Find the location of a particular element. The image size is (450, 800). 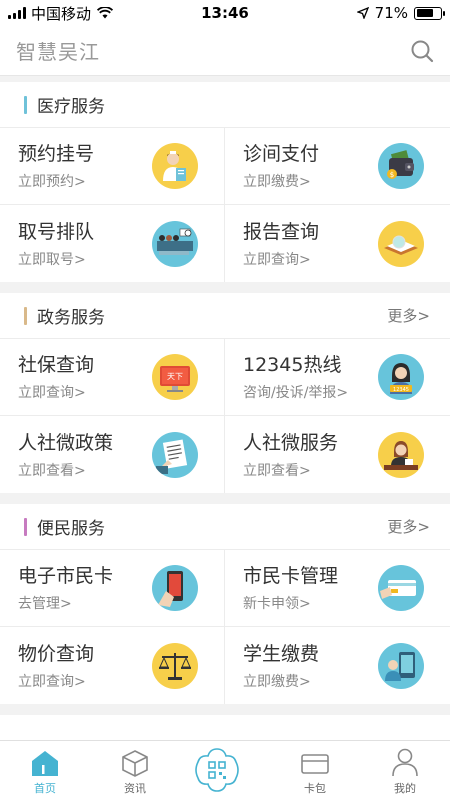

wallet-icon: $ is located at coordinates (401, 166).